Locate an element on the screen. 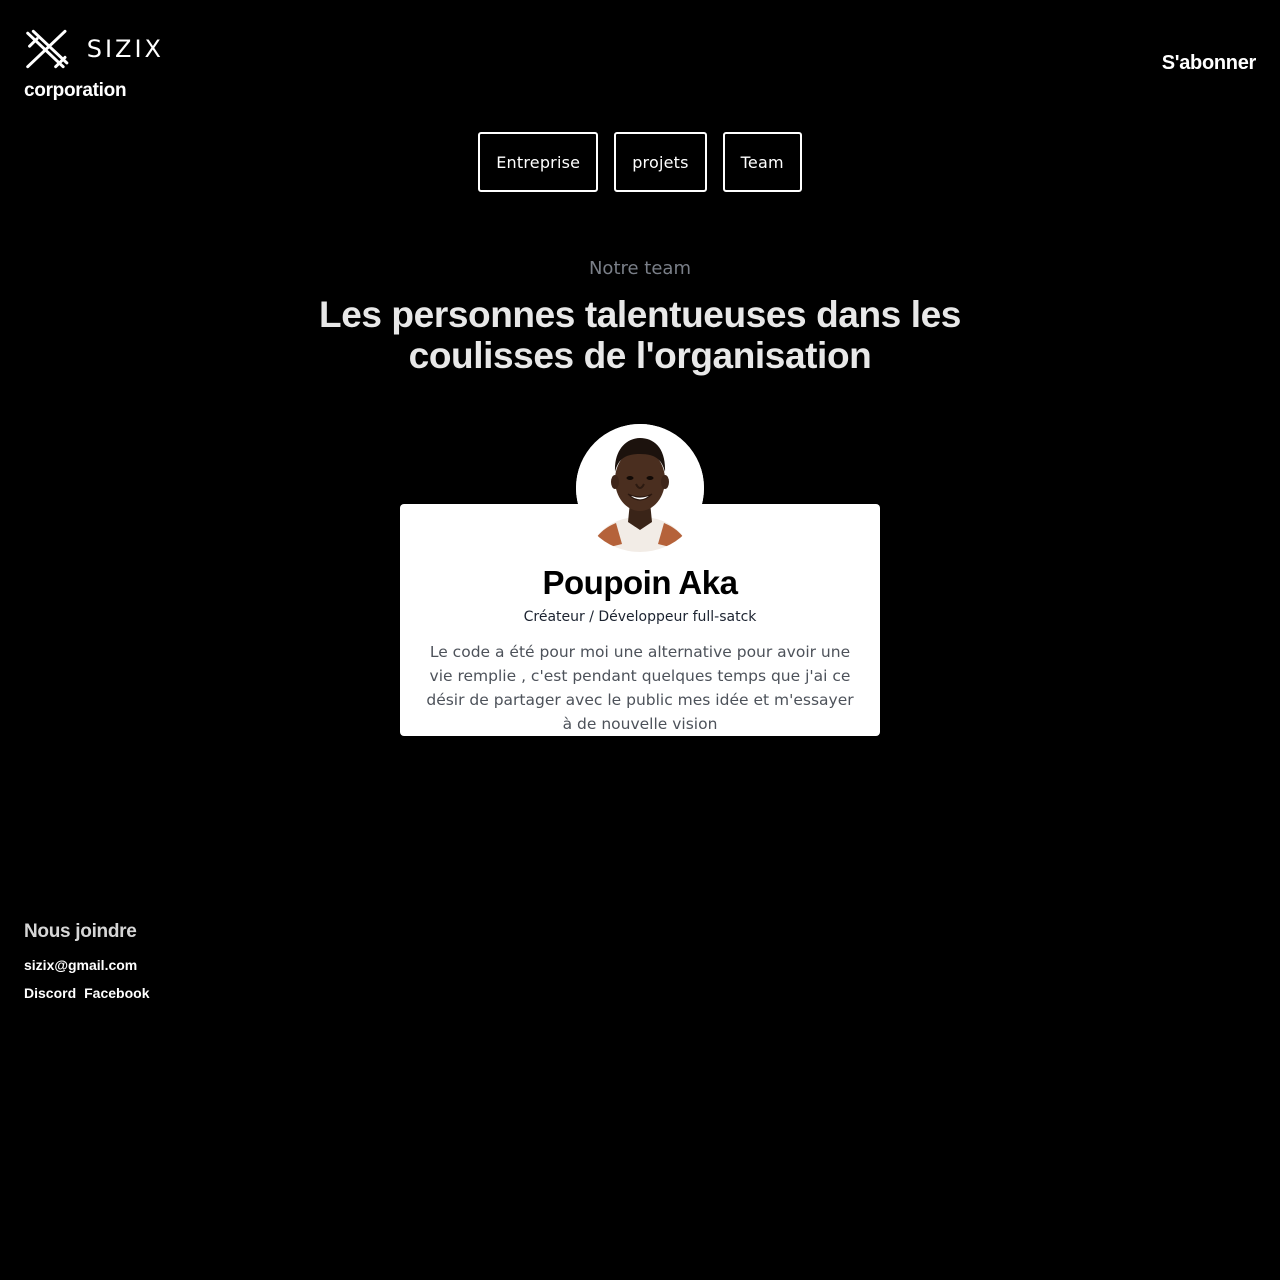 This screenshot has height=1280, width=1280. nav-team-button: Team is located at coordinates (762, 162).